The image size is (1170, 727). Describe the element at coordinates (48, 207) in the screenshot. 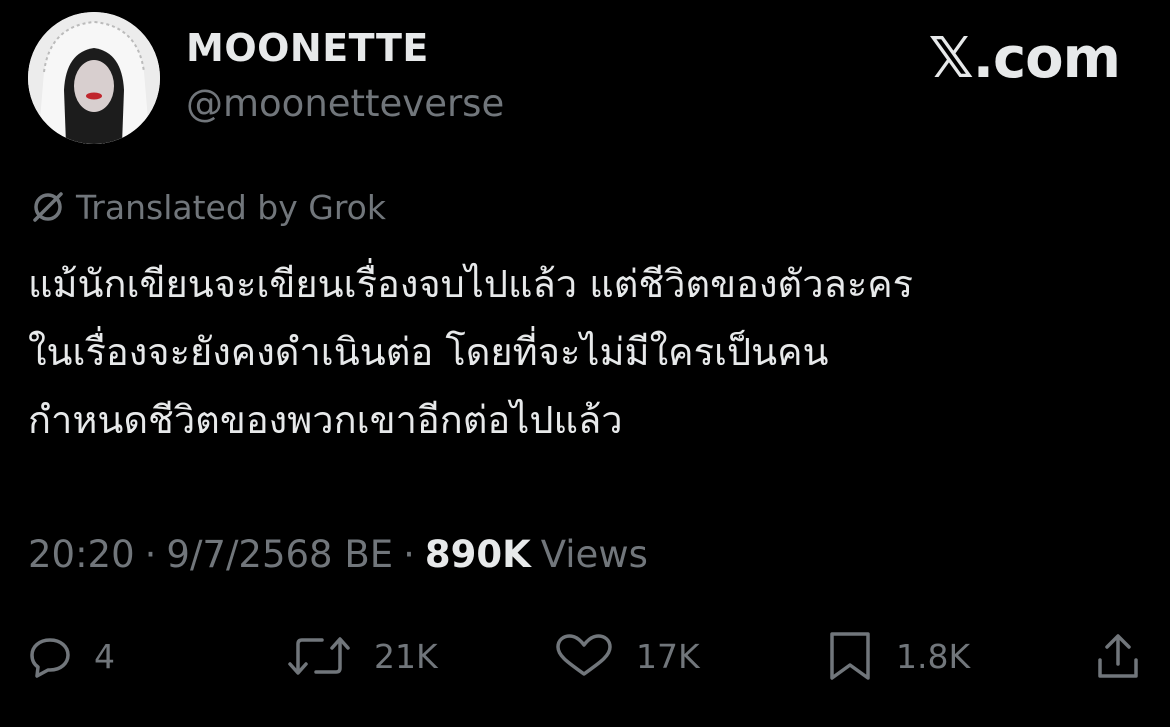

I see `grok-icon` at that location.